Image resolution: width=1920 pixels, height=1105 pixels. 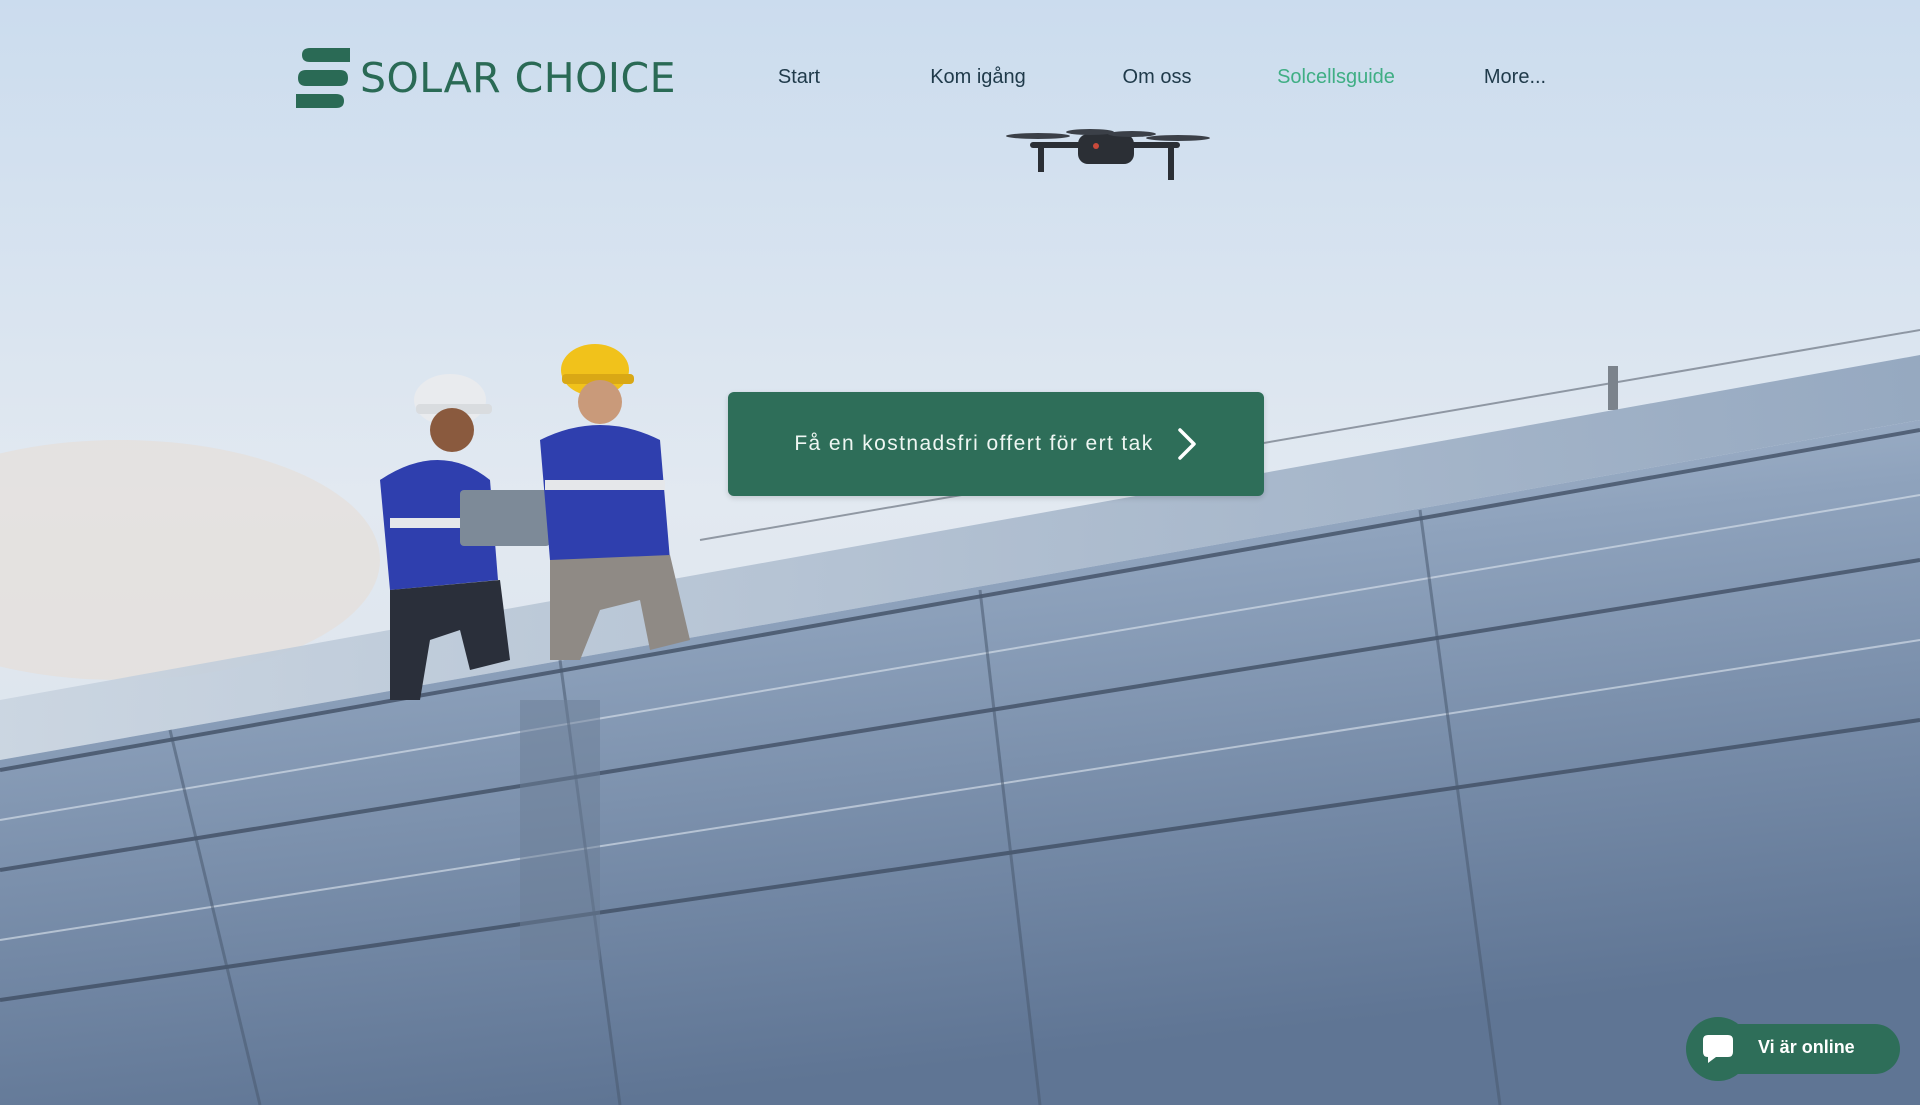 I want to click on nav-item-om-oss: Om oss, so click(x=1157, y=77).